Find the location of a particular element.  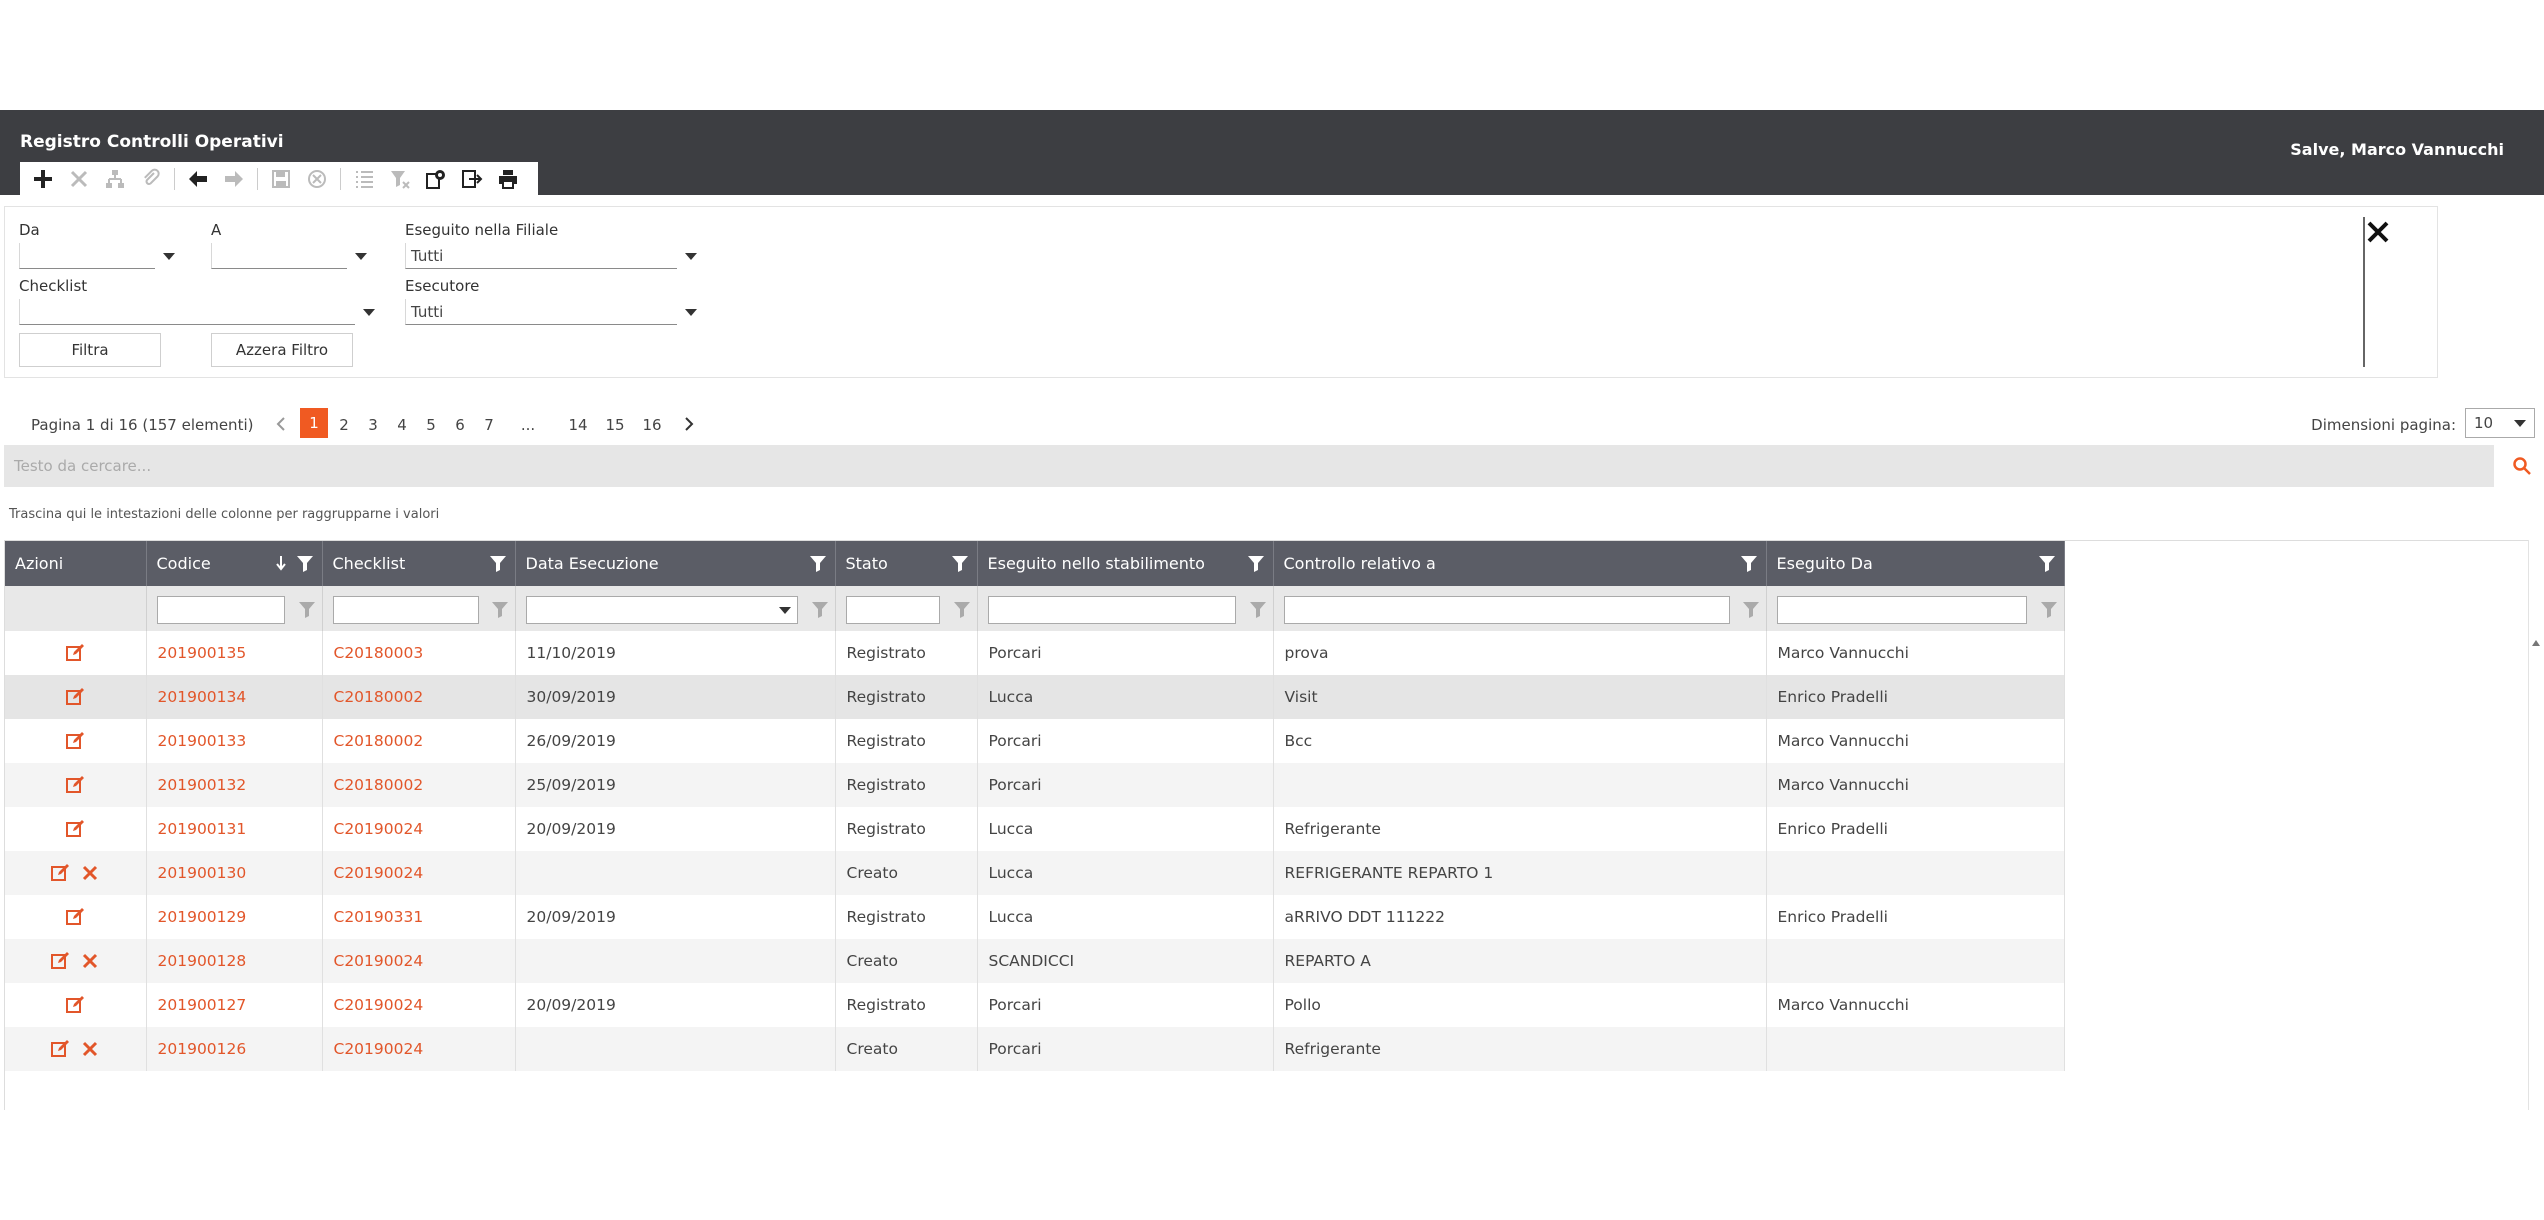

page-3: 3 is located at coordinates (373, 425).